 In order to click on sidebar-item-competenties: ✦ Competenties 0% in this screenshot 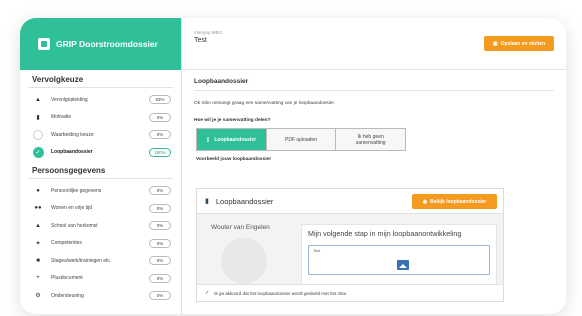, I will do `click(100, 244)`.